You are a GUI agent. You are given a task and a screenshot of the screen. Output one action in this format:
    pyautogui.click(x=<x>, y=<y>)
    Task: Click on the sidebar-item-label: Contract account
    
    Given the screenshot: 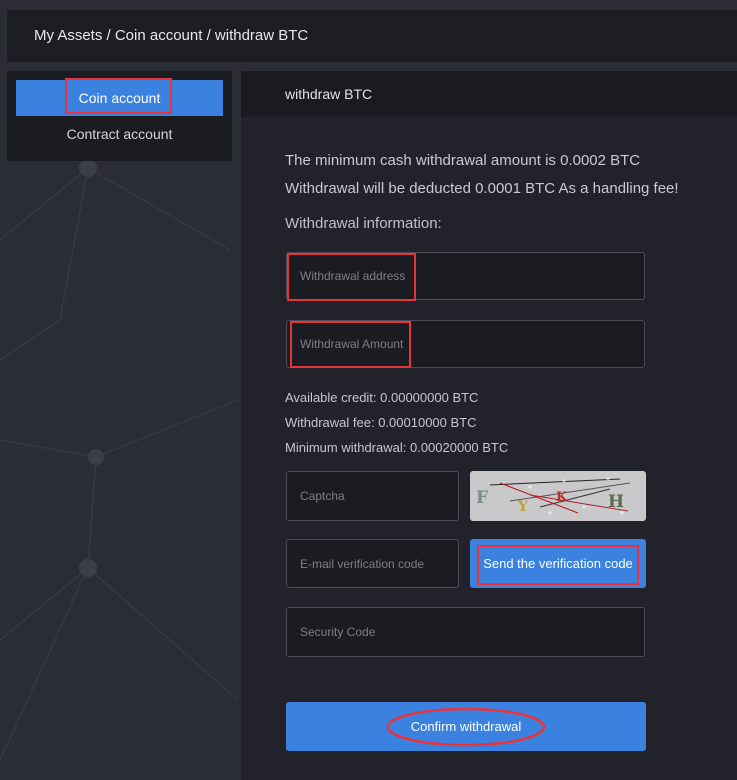 What is the action you would take?
    pyautogui.click(x=119, y=134)
    